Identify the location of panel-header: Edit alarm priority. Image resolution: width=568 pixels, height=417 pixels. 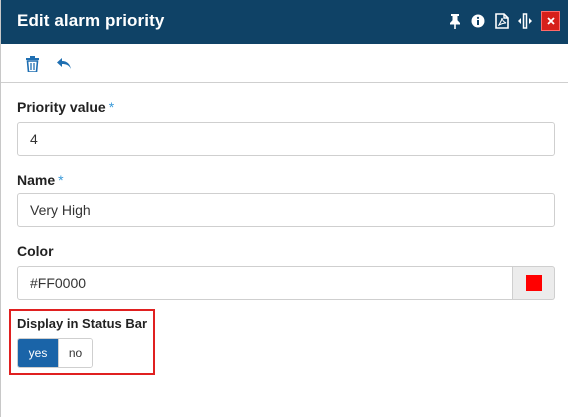
(284, 22).